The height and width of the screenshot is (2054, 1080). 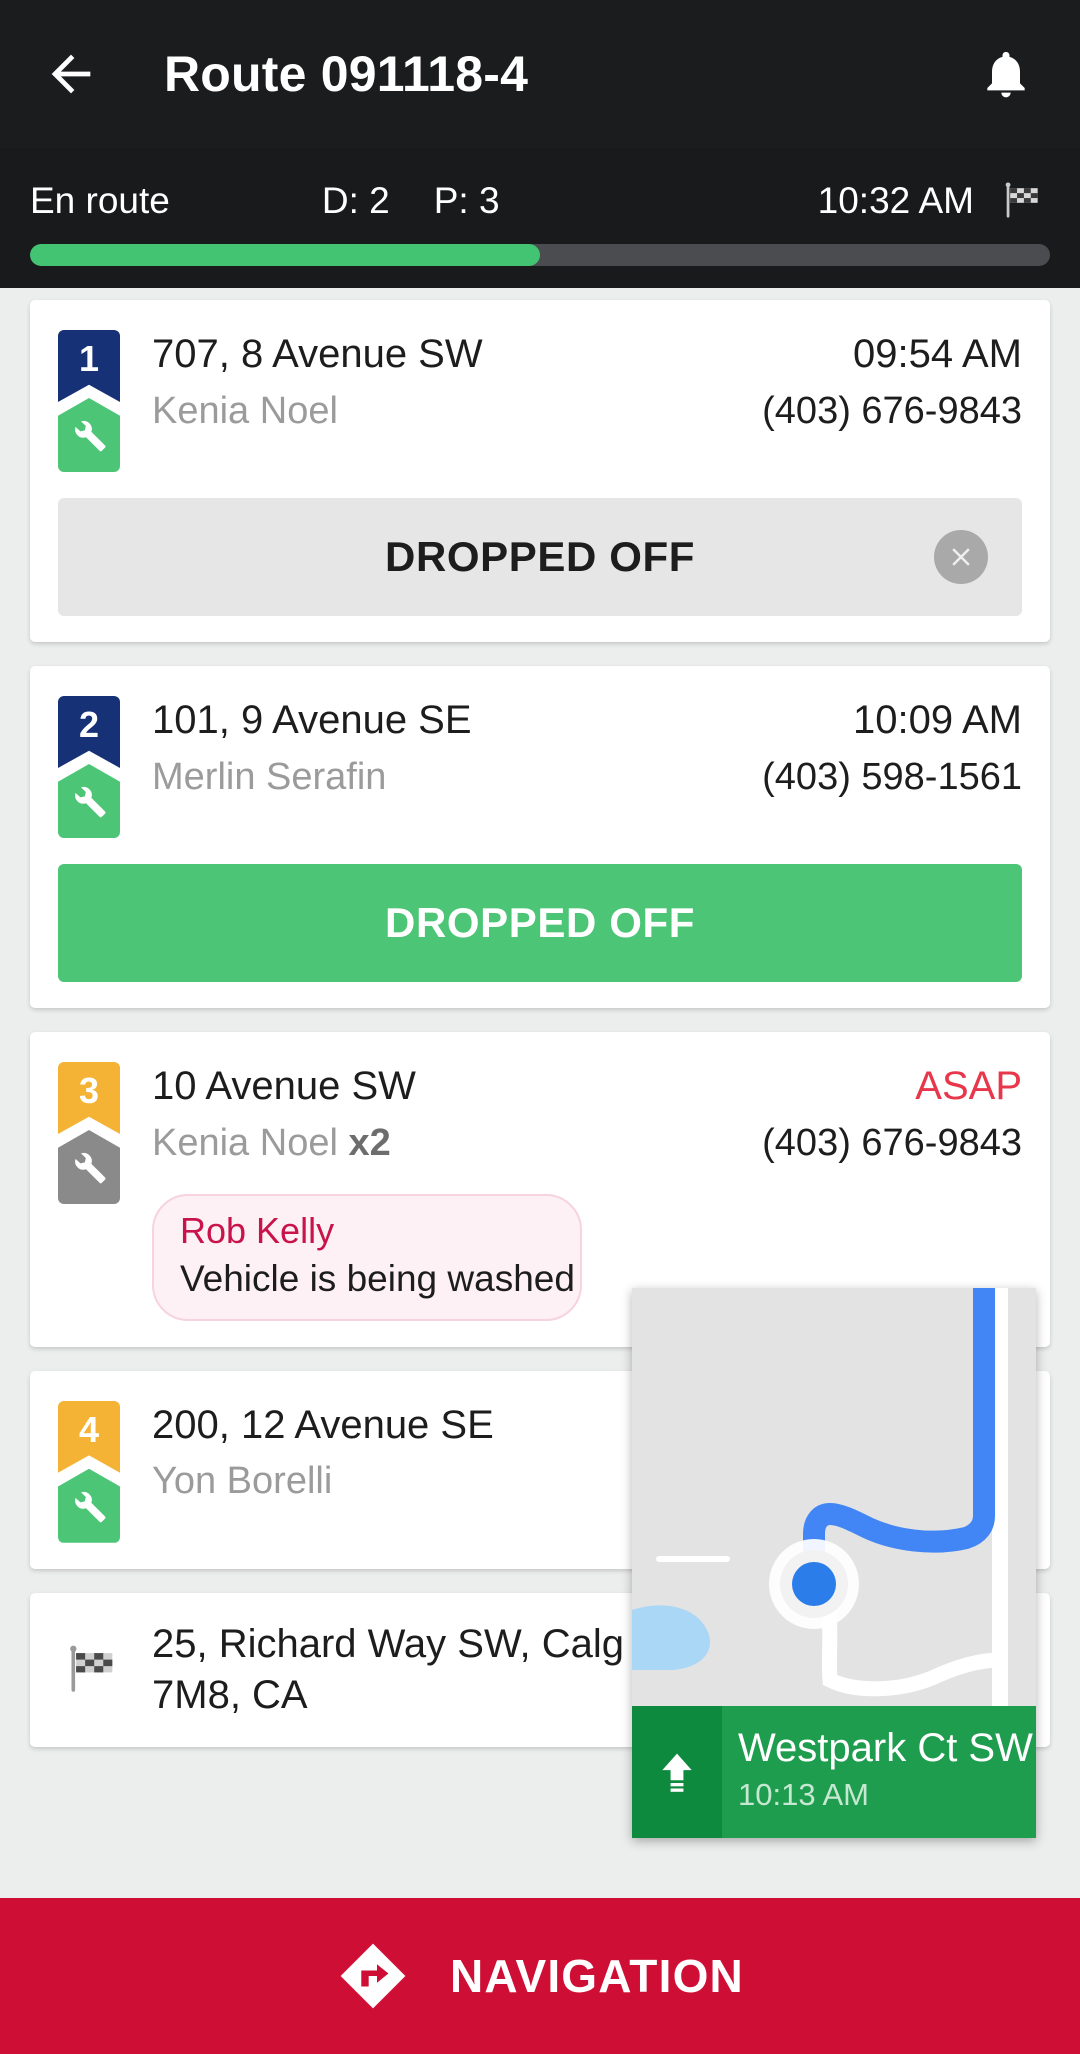 What do you see at coordinates (245, 1142) in the screenshot?
I see `customer-name-text: Kenia Noel` at bounding box center [245, 1142].